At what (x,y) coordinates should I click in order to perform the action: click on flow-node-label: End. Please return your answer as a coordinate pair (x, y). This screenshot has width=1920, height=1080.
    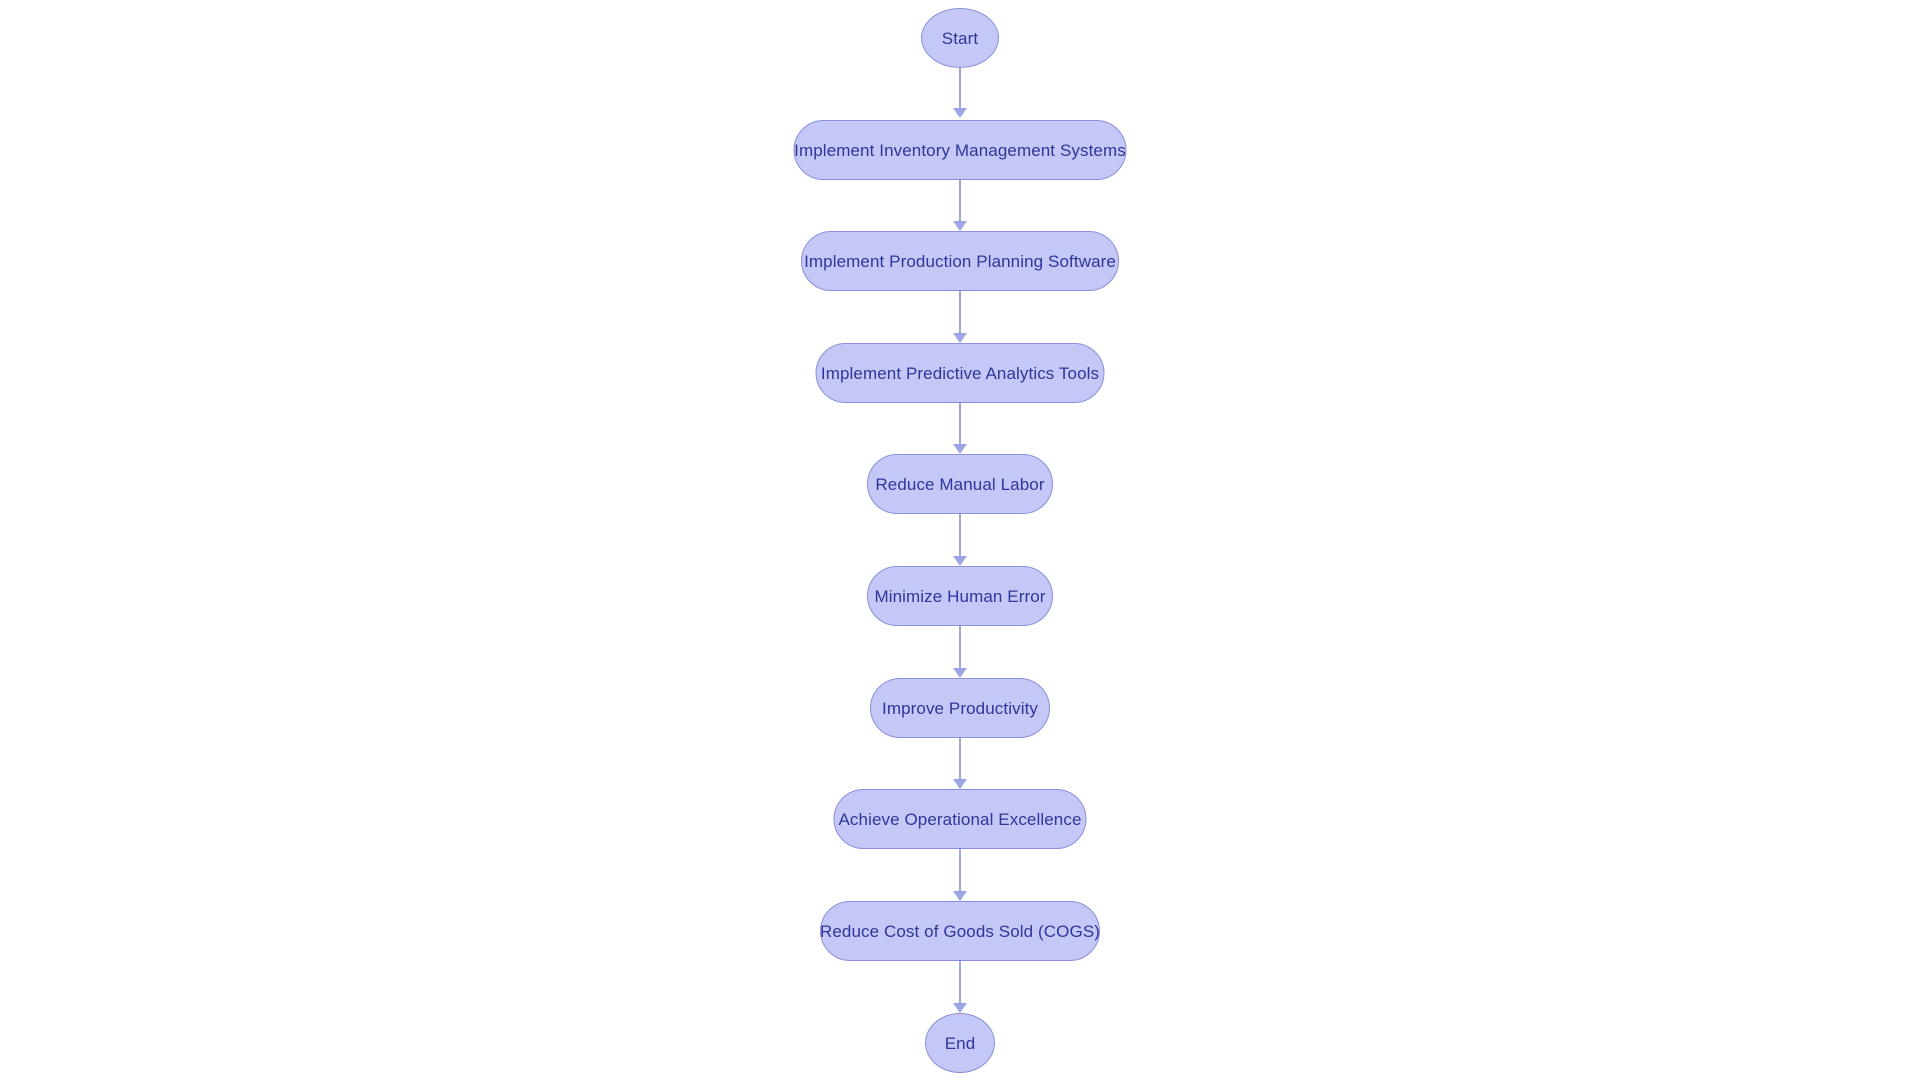
    Looking at the image, I should click on (960, 1043).